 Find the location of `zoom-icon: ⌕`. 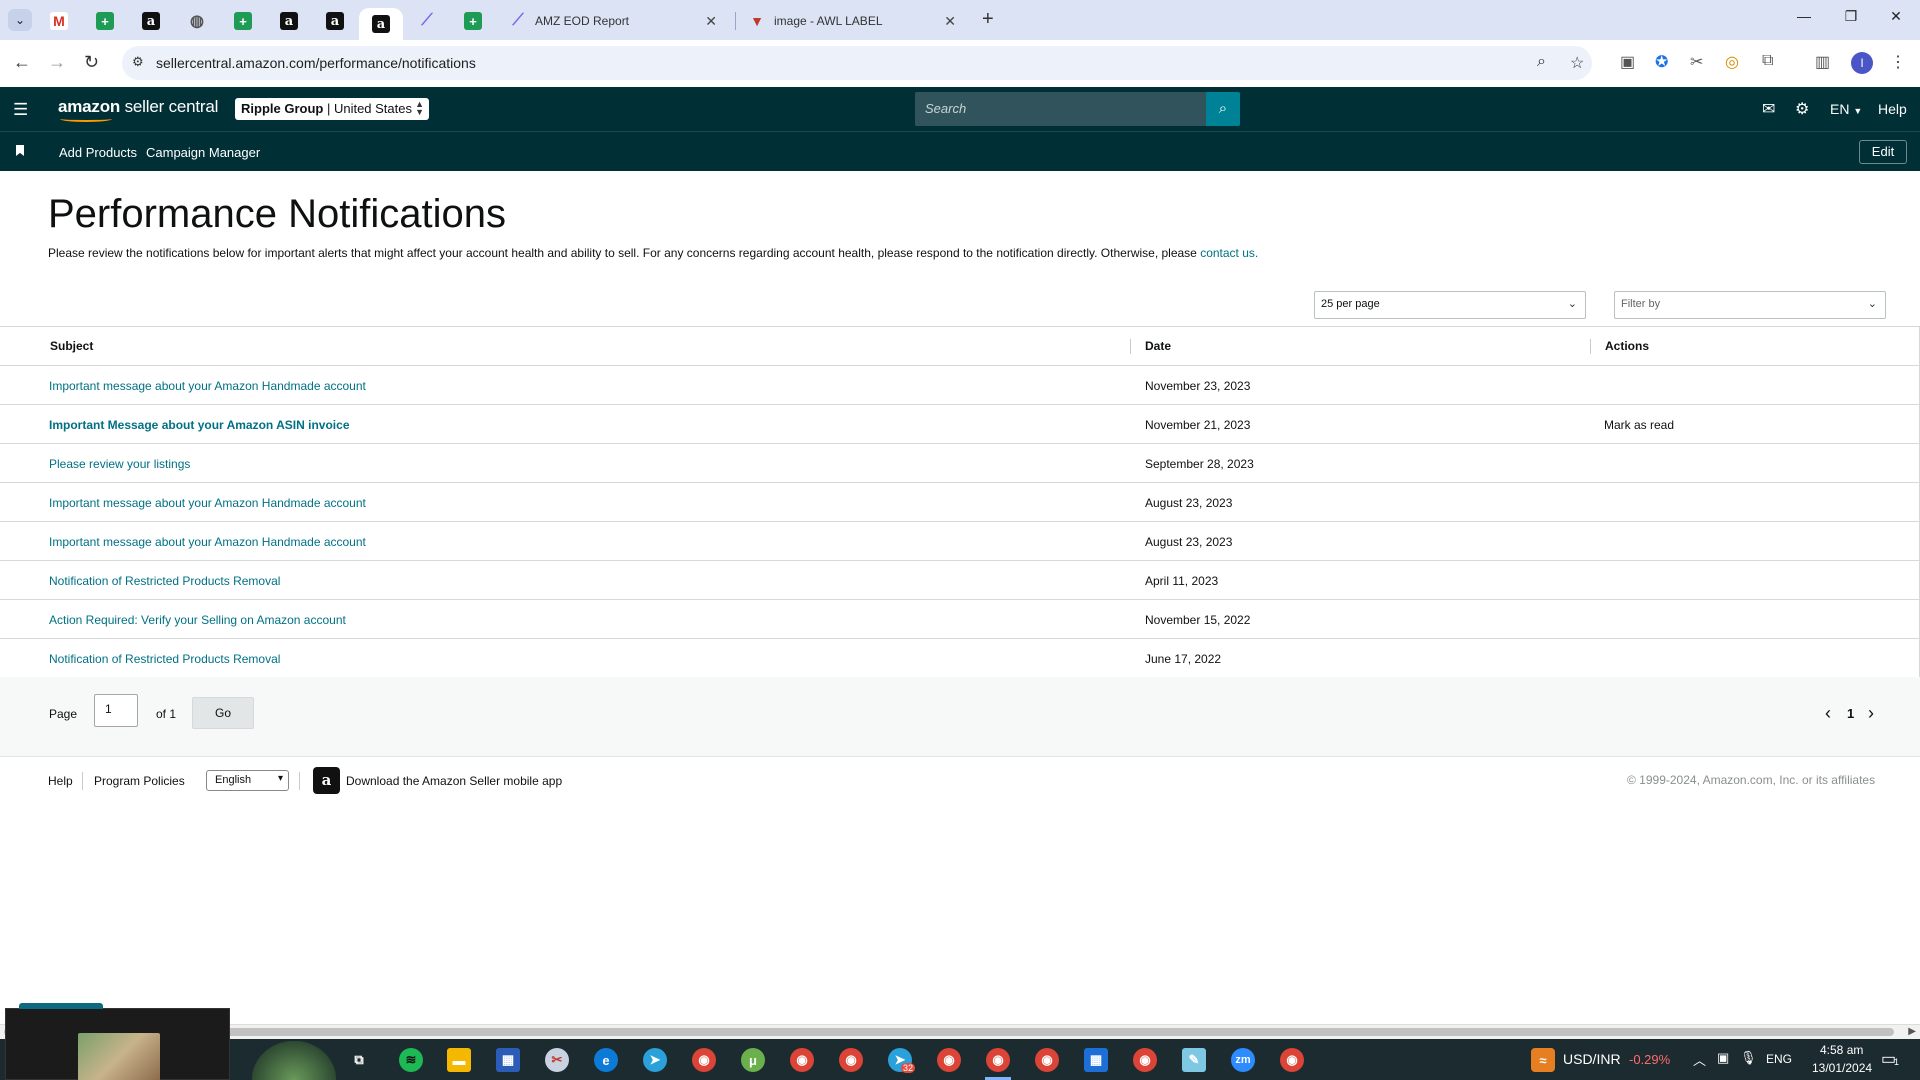

zoom-icon: ⌕ is located at coordinates (1541, 62).